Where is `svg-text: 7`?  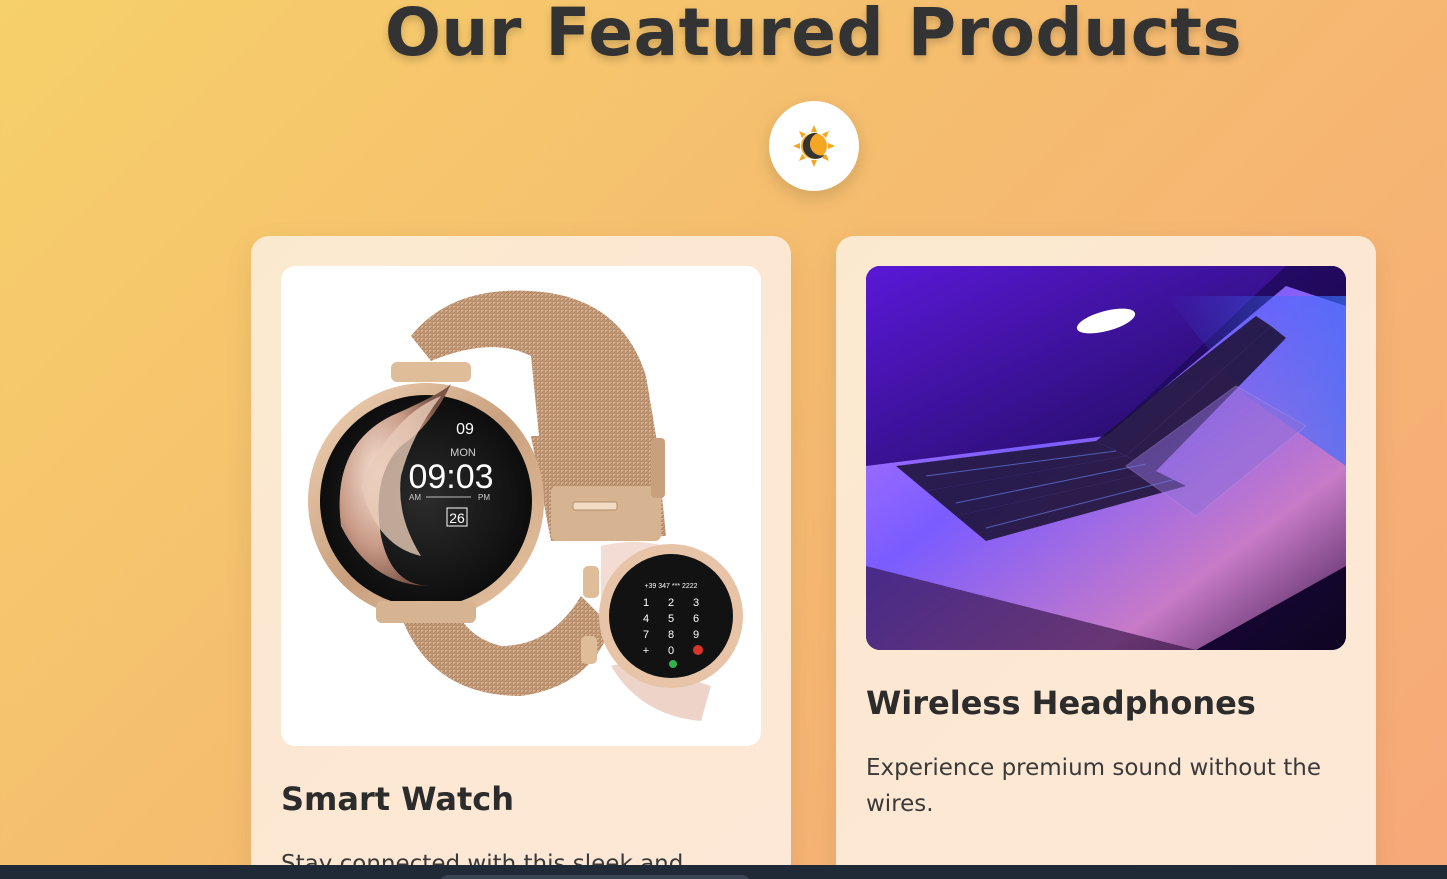 svg-text: 7 is located at coordinates (646, 635).